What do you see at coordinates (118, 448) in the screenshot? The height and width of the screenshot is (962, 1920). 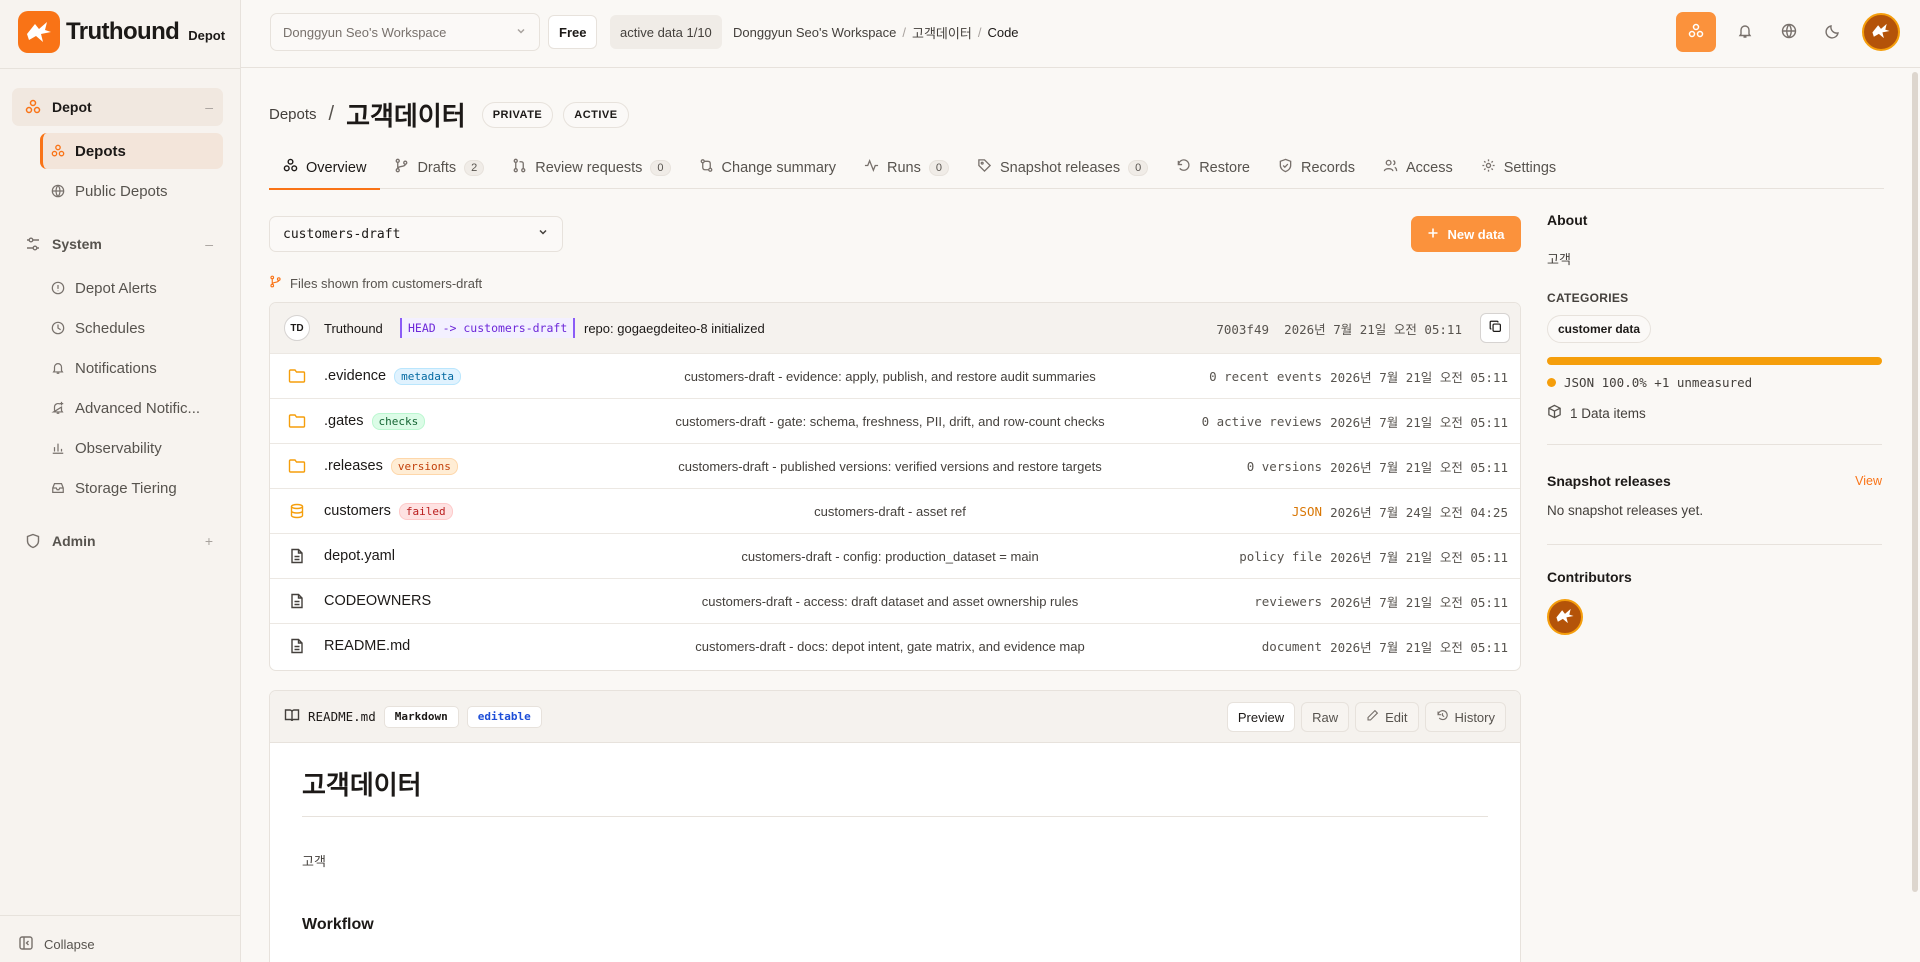 I see `sidebar-item-label: Observability` at bounding box center [118, 448].